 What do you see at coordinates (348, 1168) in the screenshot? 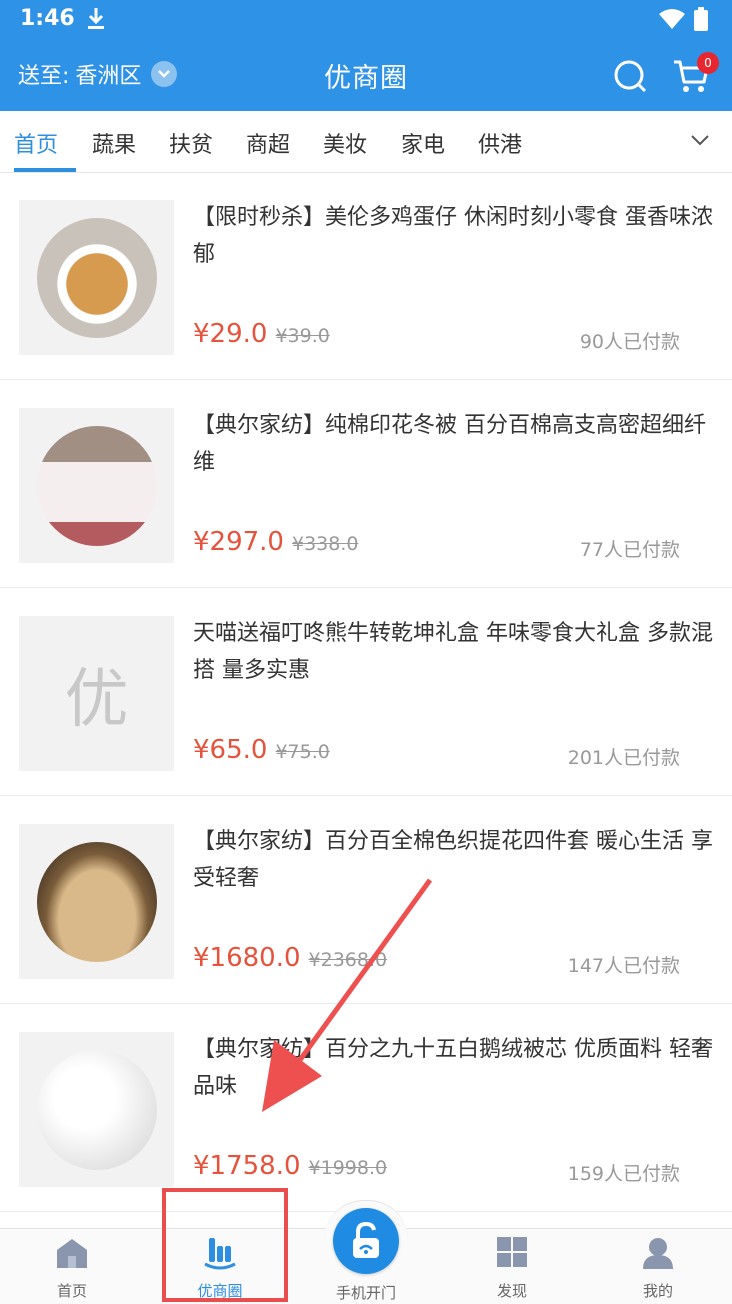
I see `original-price: ¥1998.0` at bounding box center [348, 1168].